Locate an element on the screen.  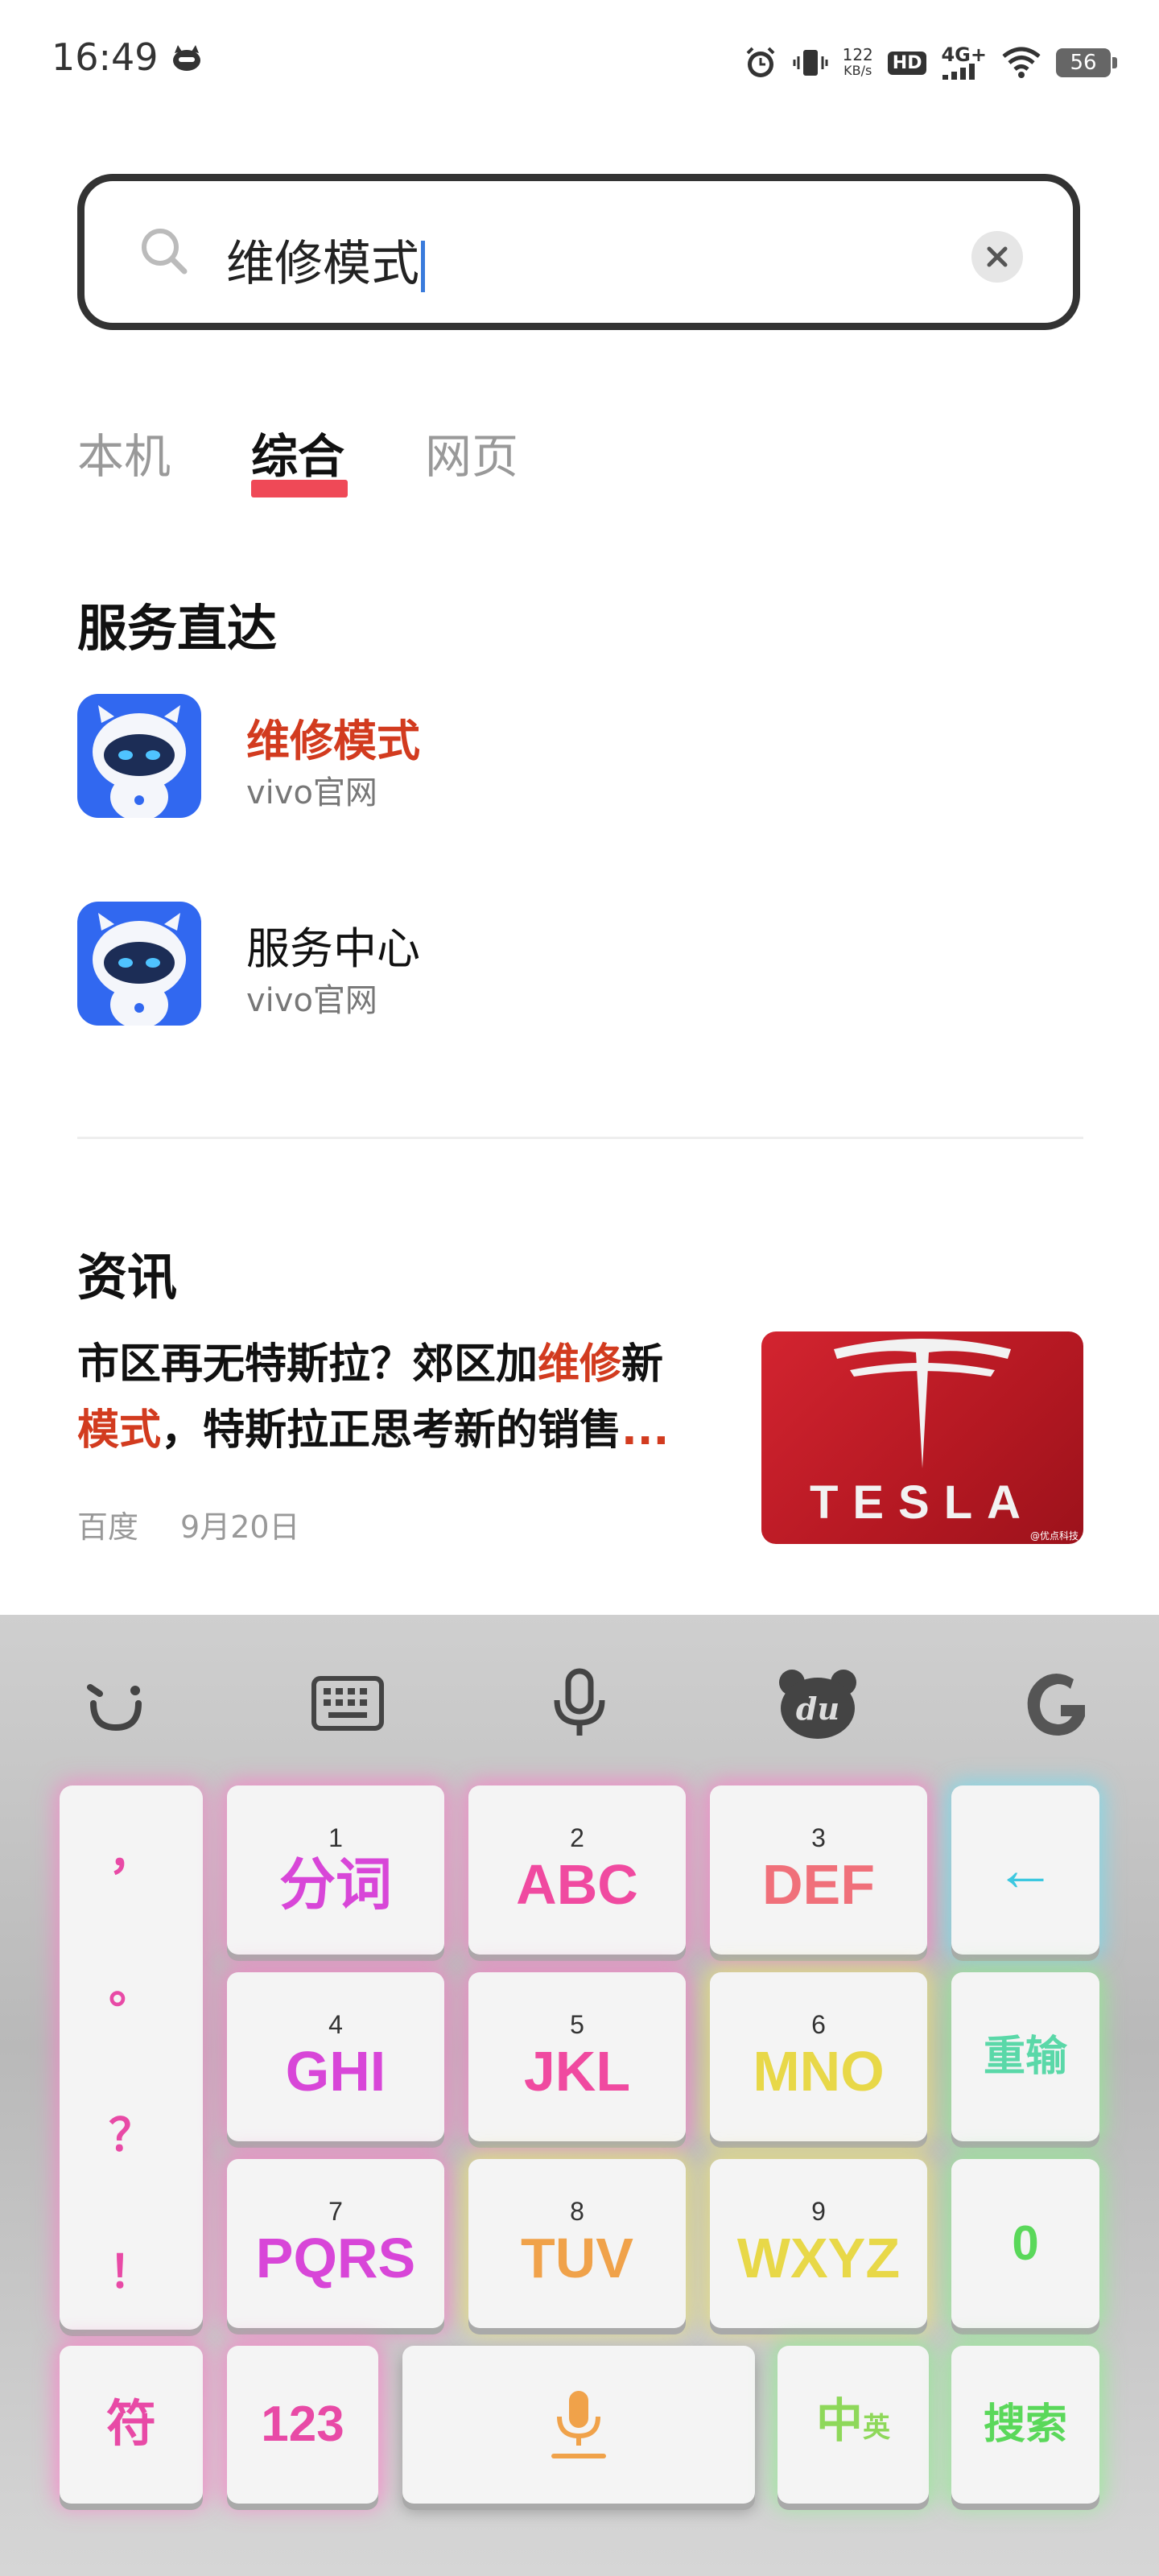
speed-value: 122 is located at coordinates (857, 54).